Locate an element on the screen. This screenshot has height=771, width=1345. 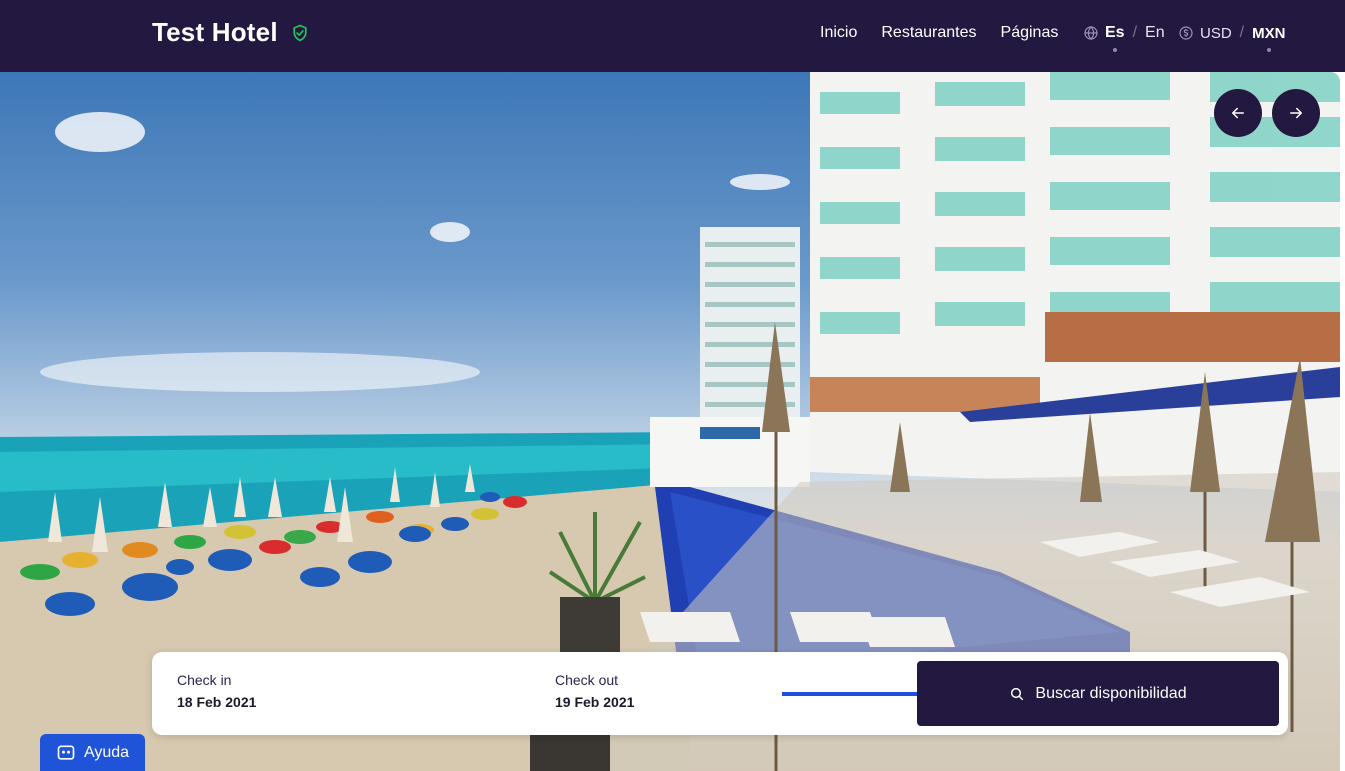
brand: Test Hotel is located at coordinates (231, 32).